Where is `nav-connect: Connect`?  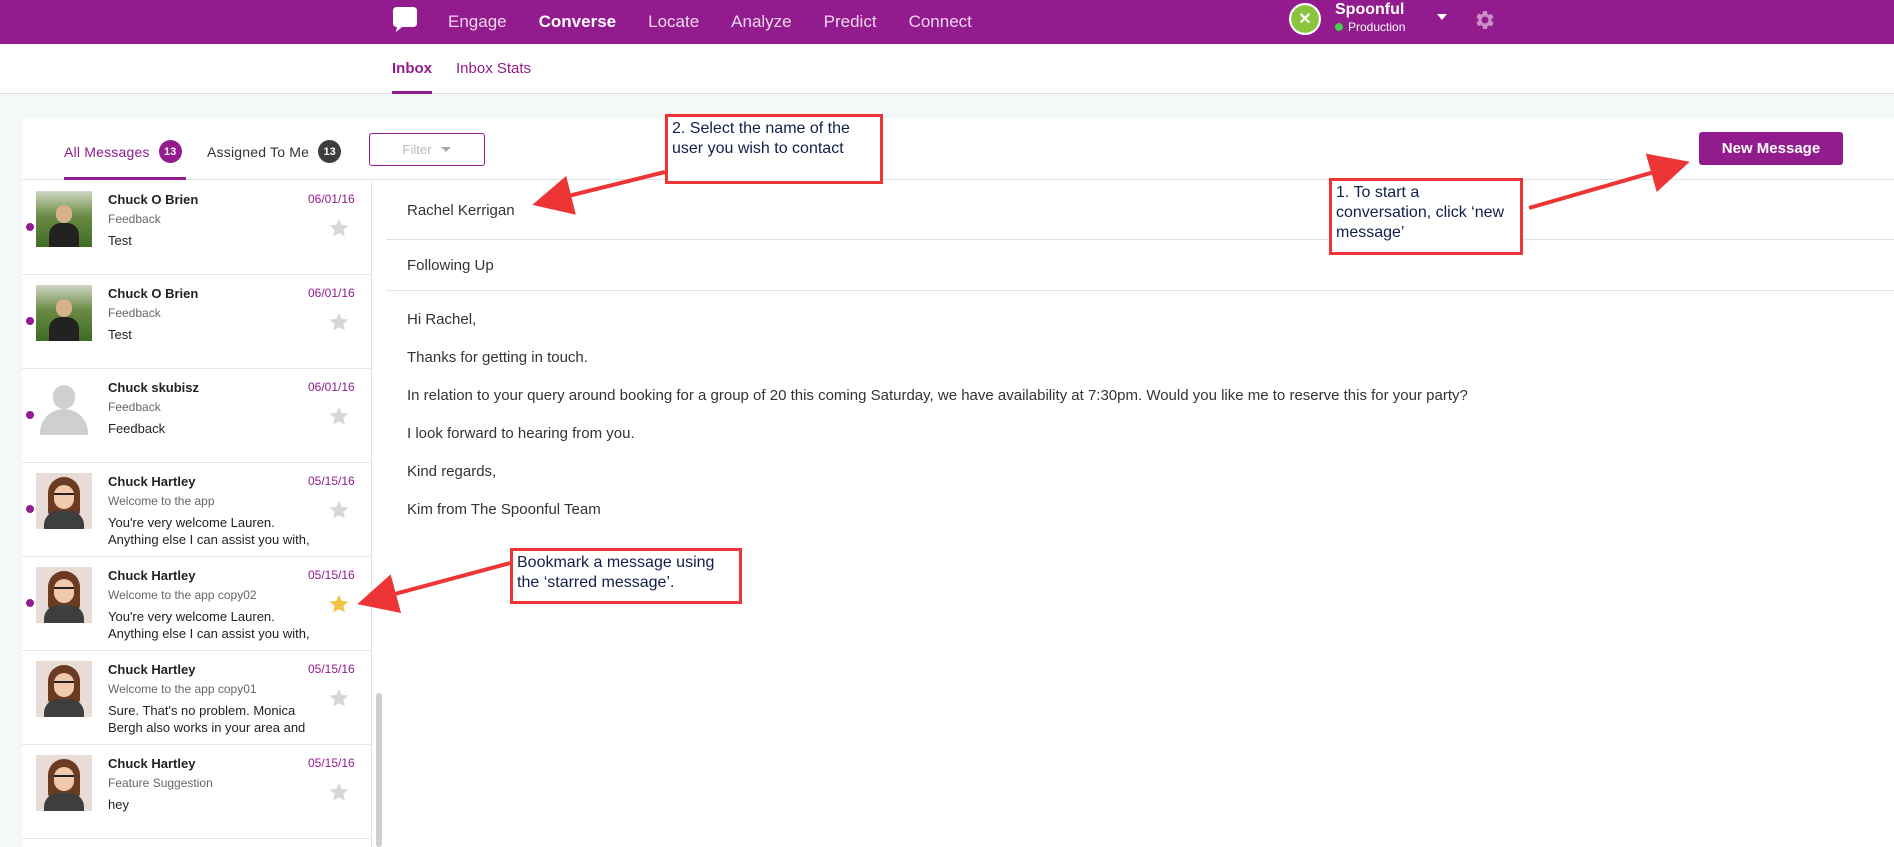
nav-connect: Connect is located at coordinates (940, 22).